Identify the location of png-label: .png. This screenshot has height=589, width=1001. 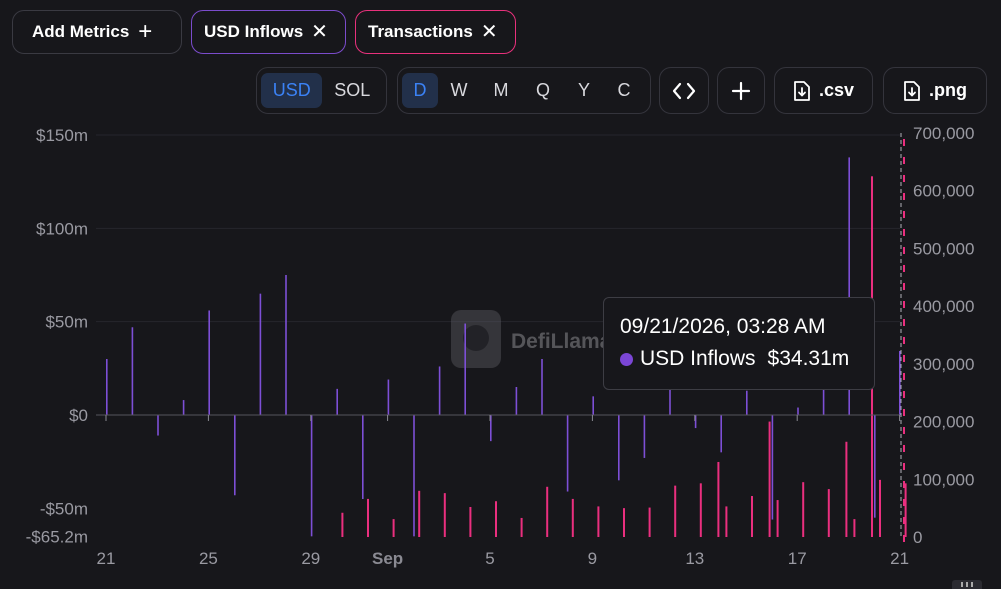
(948, 90).